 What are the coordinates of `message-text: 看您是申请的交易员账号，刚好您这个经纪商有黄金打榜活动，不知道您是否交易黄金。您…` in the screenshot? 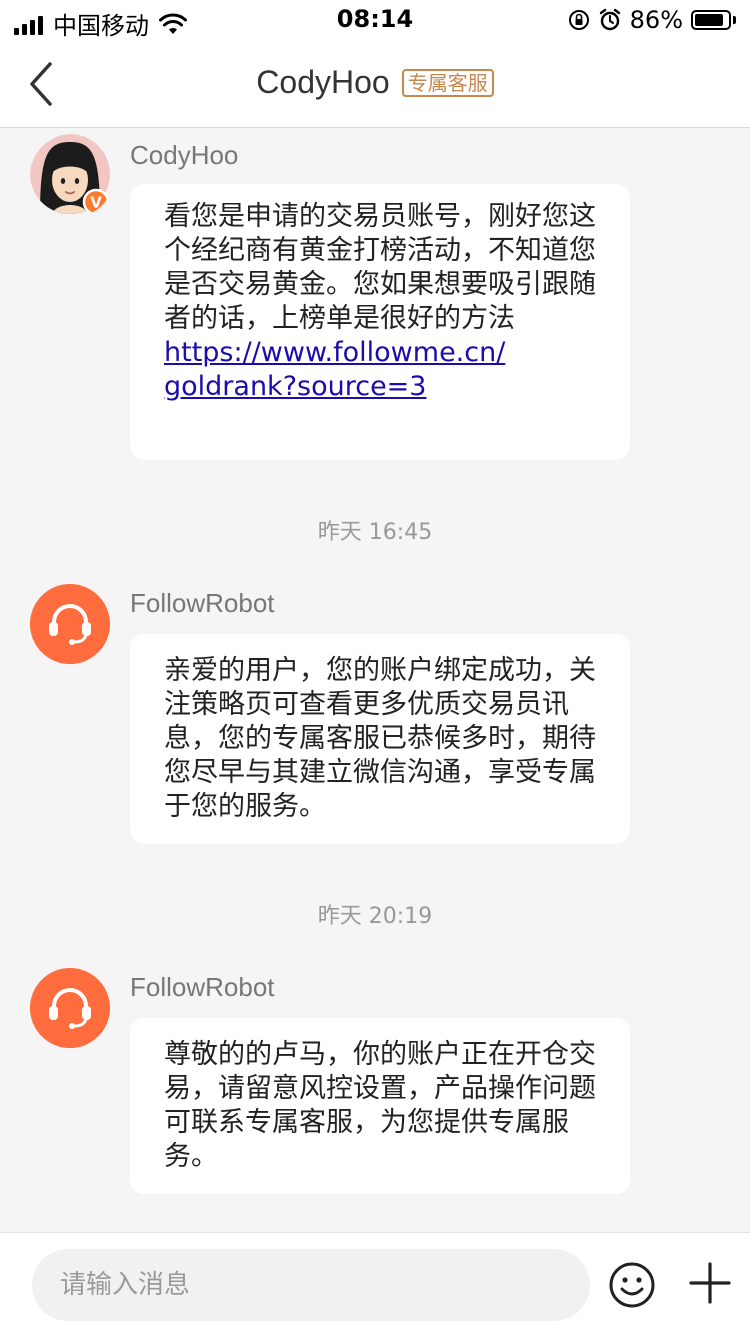 It's located at (380, 267).